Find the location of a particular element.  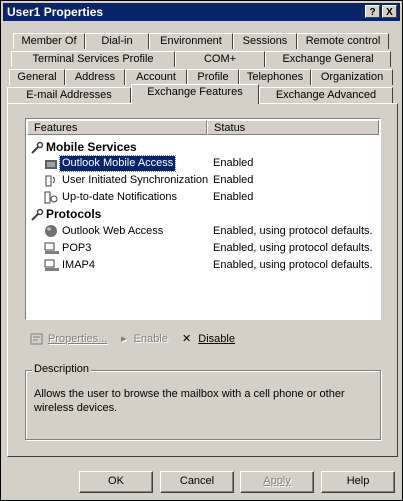

group-label: Protocols is located at coordinates (74, 214).